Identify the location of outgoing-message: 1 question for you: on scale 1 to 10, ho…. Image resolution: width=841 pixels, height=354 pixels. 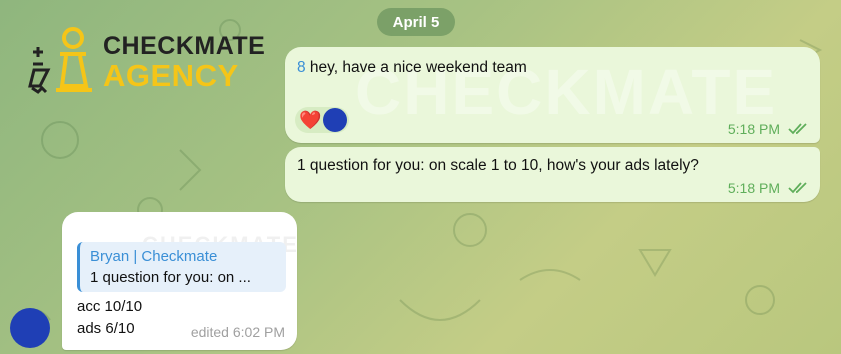
(552, 174).